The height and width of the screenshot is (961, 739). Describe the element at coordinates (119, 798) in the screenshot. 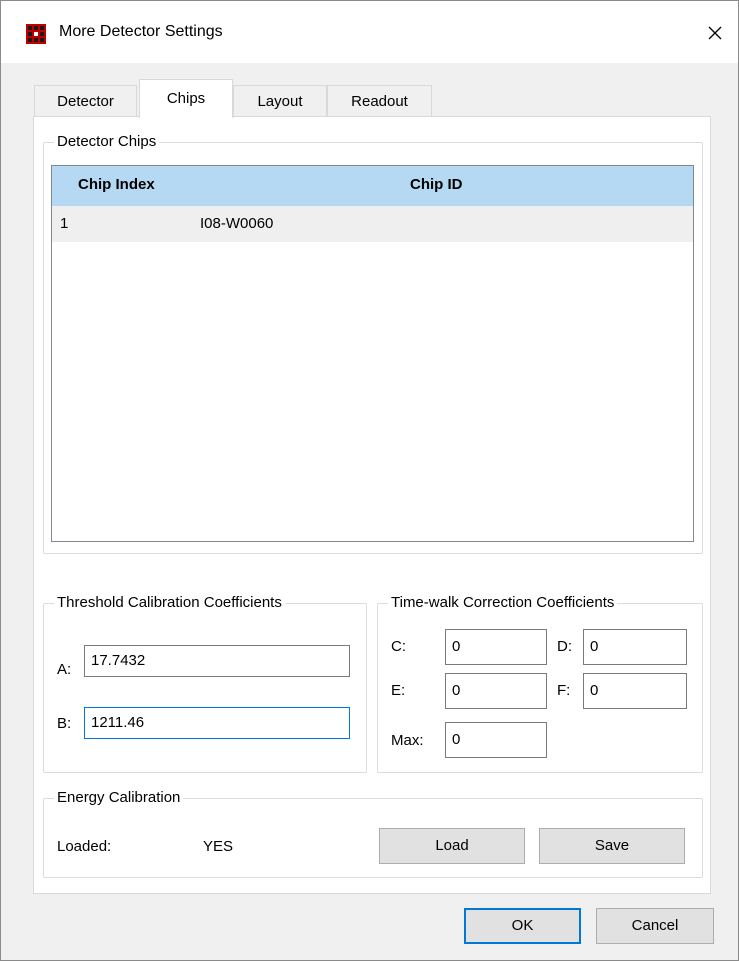

I see `group-title: Energy Calibration` at that location.